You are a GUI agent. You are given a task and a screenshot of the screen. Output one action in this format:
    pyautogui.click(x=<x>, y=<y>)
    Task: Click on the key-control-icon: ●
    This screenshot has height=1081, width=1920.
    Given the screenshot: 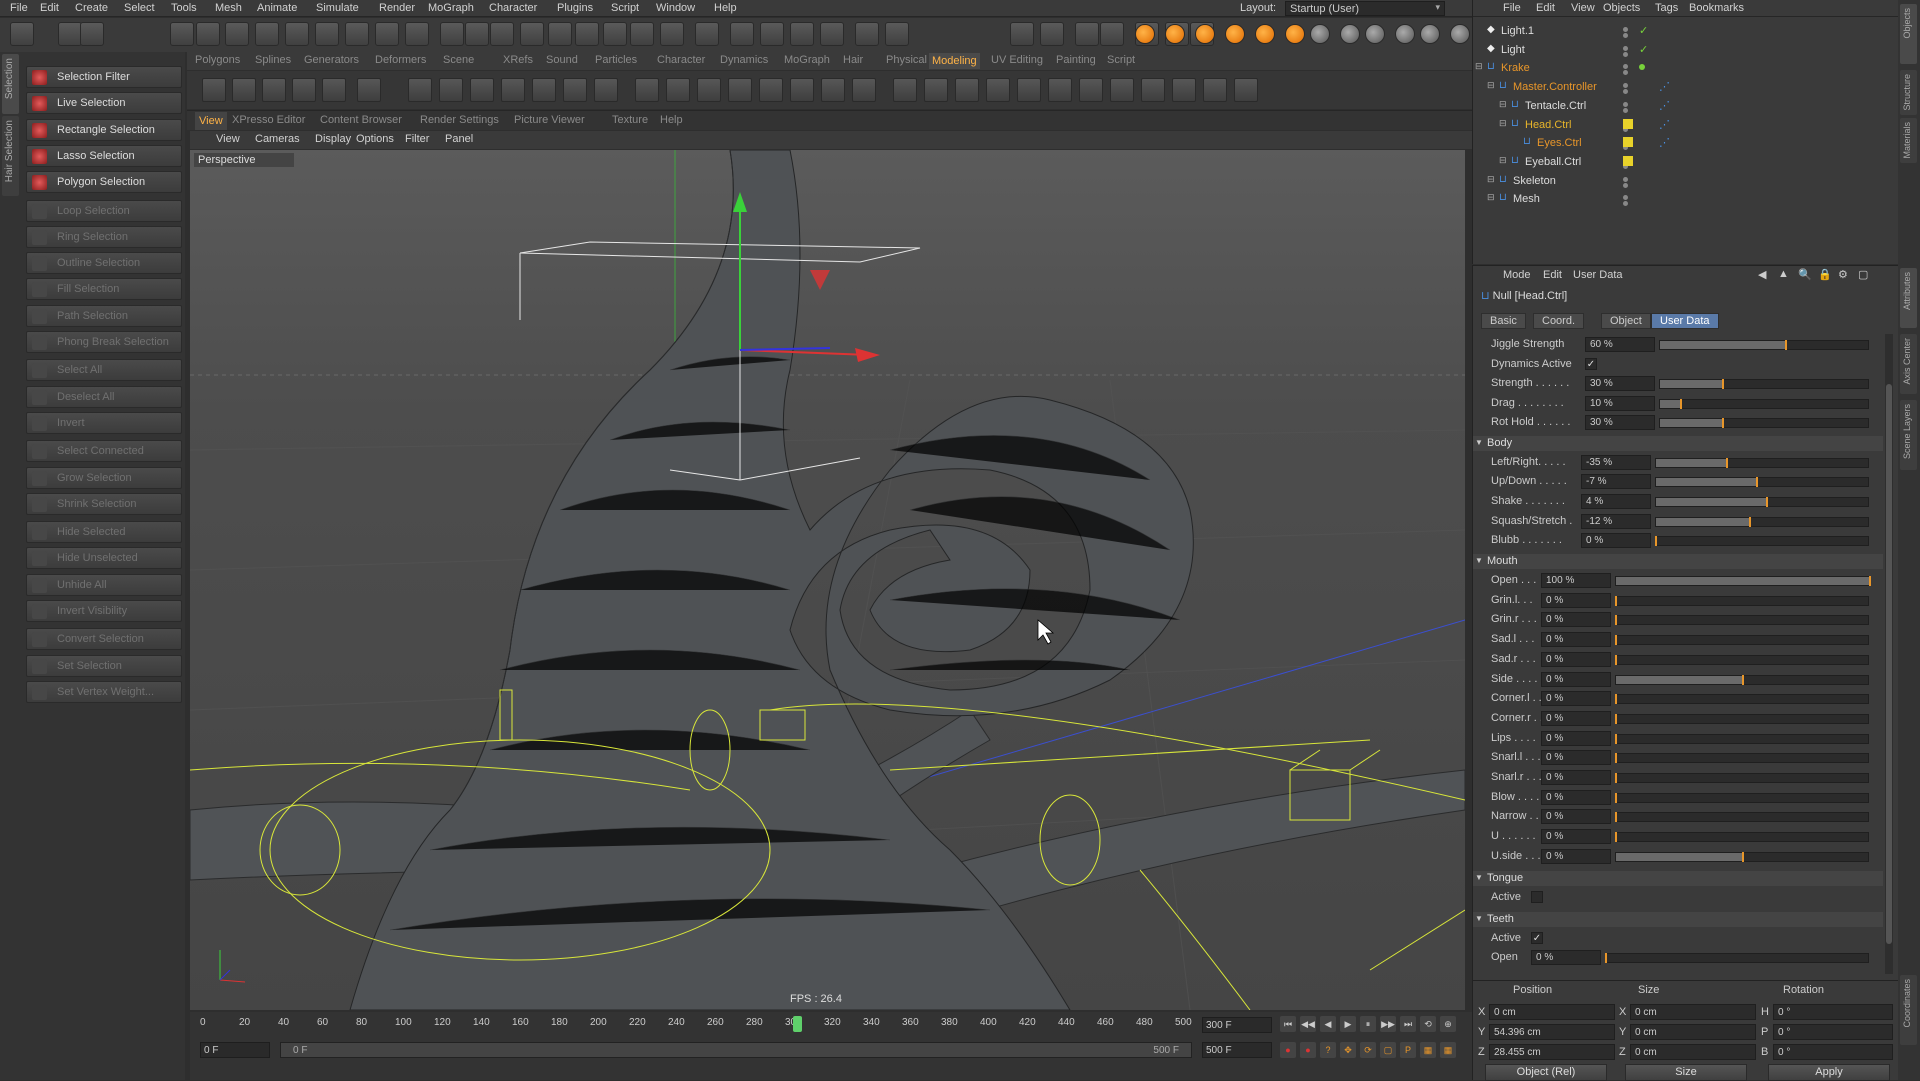 What is the action you would take?
    pyautogui.click(x=1308, y=1050)
    